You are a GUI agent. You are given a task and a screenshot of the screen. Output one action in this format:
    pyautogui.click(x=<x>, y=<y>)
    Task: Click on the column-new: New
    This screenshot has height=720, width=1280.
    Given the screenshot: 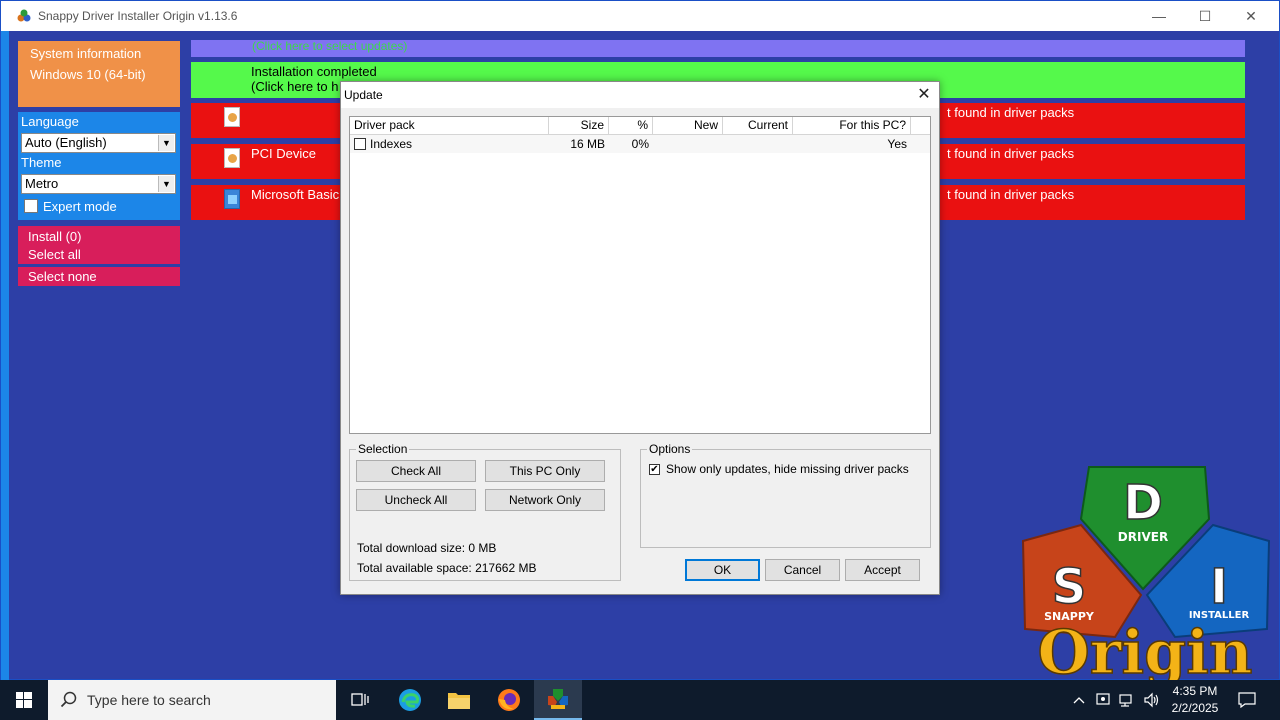 What is the action you would take?
    pyautogui.click(x=688, y=125)
    